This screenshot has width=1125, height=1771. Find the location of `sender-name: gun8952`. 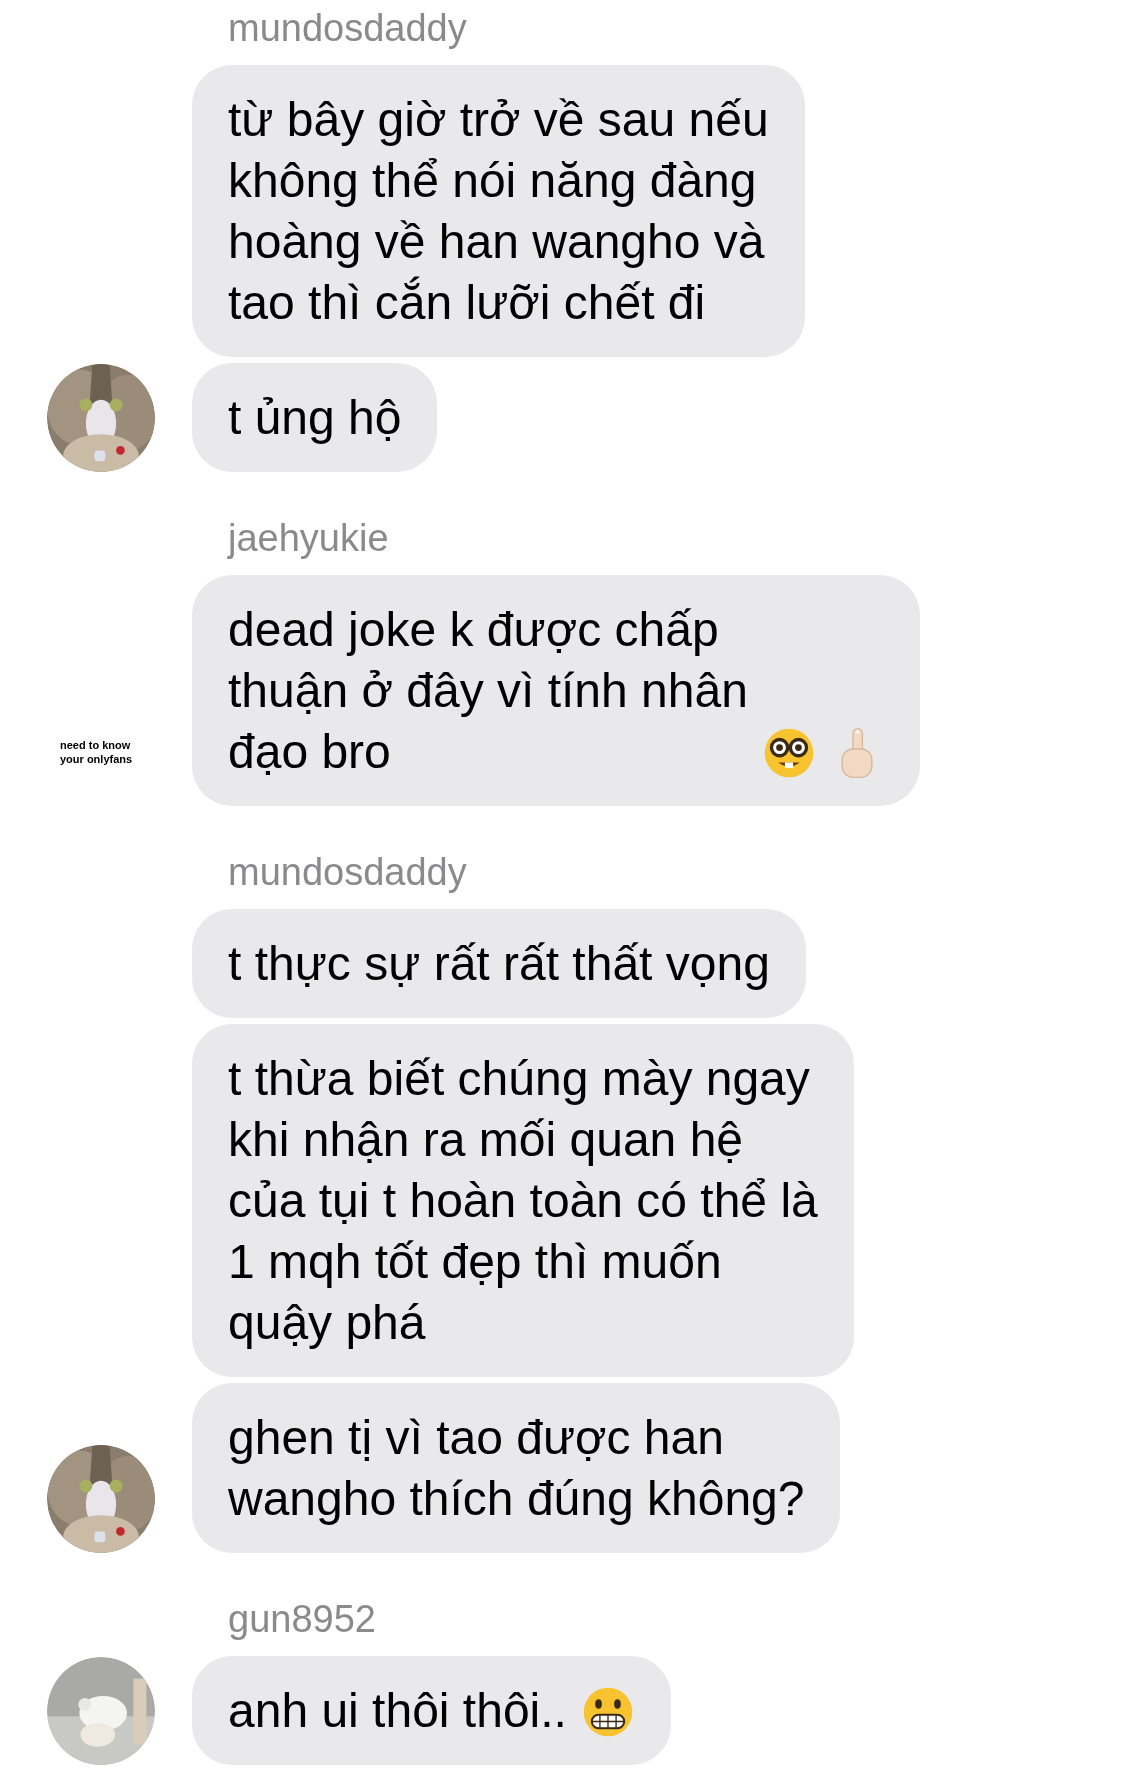

sender-name: gun8952 is located at coordinates (302, 1619).